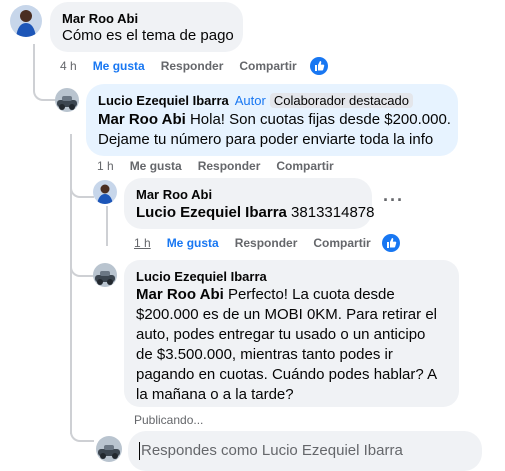  Describe the element at coordinates (82, 187) in the screenshot. I see `thread-line-c3` at that location.